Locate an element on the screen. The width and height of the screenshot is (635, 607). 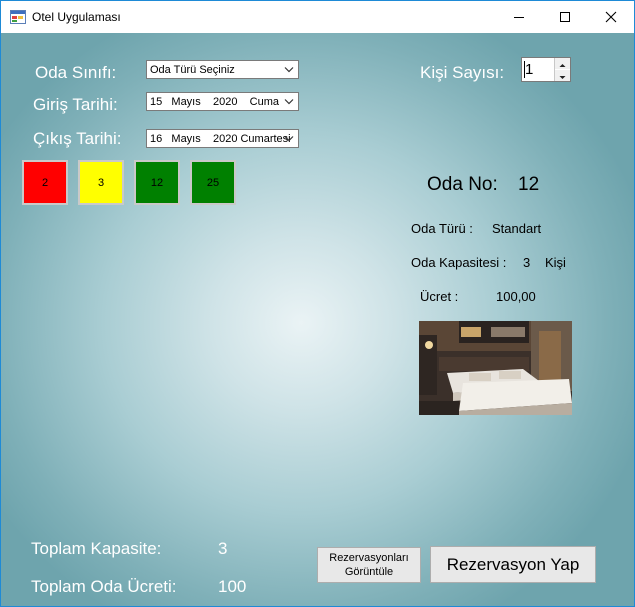
room-type-value: Standart is located at coordinates (517, 228).